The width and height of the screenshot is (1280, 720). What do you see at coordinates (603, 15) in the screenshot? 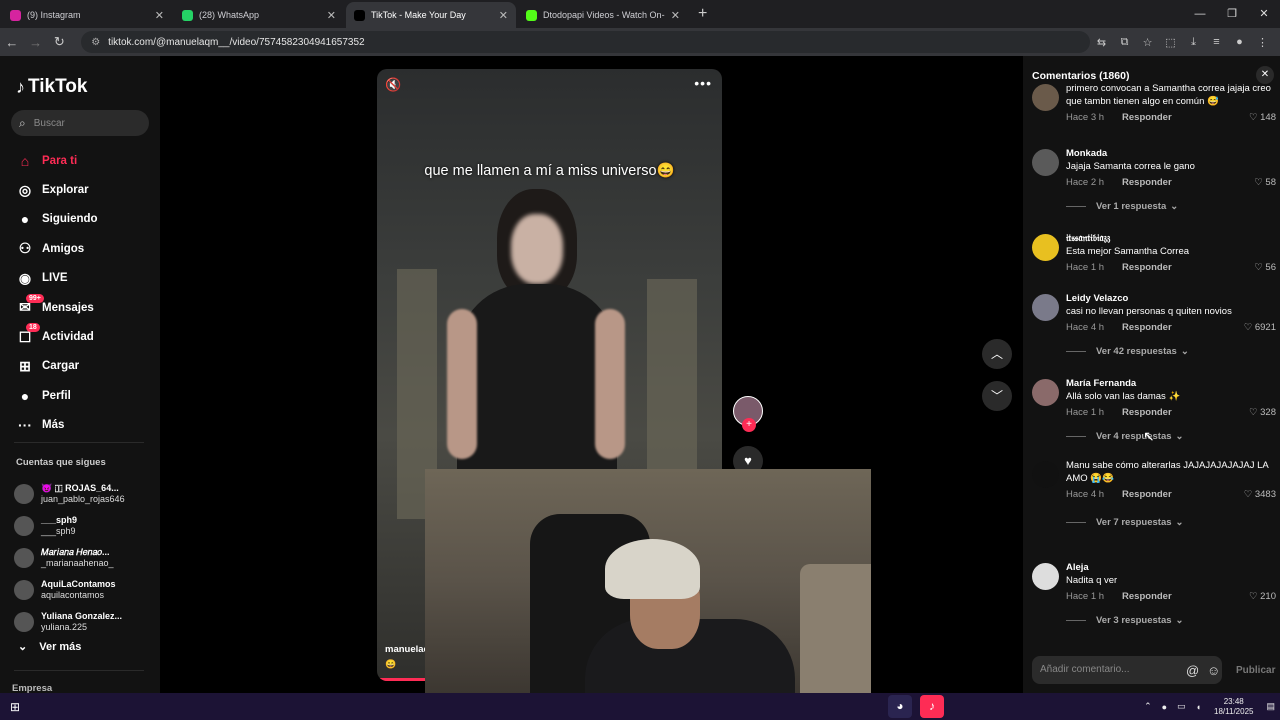
I see `browser-tab: Dtodopapi Videos - Watch On- ✕` at bounding box center [603, 15].